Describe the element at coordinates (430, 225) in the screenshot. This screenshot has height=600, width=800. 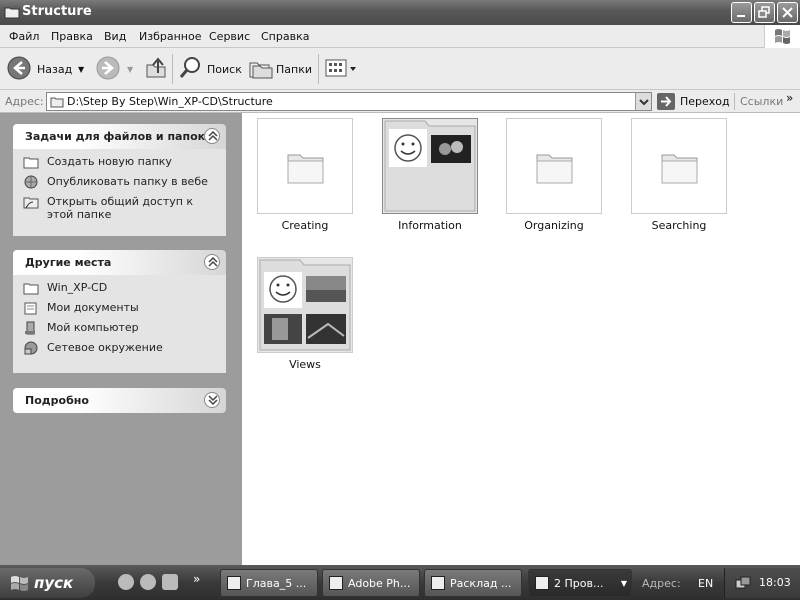
I see `folder-label: Information` at that location.